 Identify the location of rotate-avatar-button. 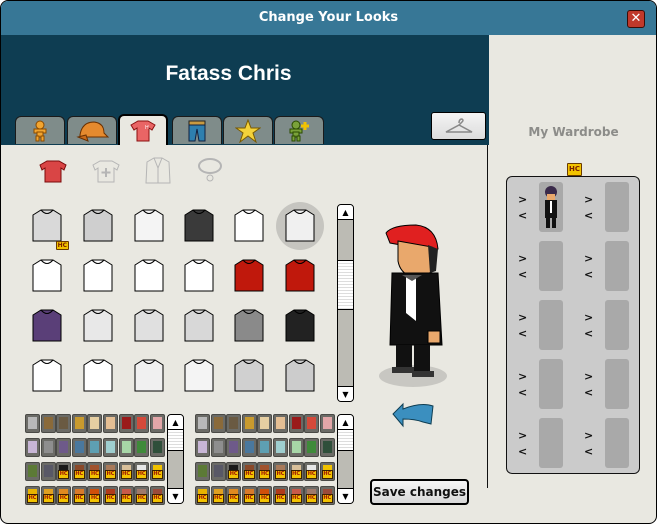
(414, 415).